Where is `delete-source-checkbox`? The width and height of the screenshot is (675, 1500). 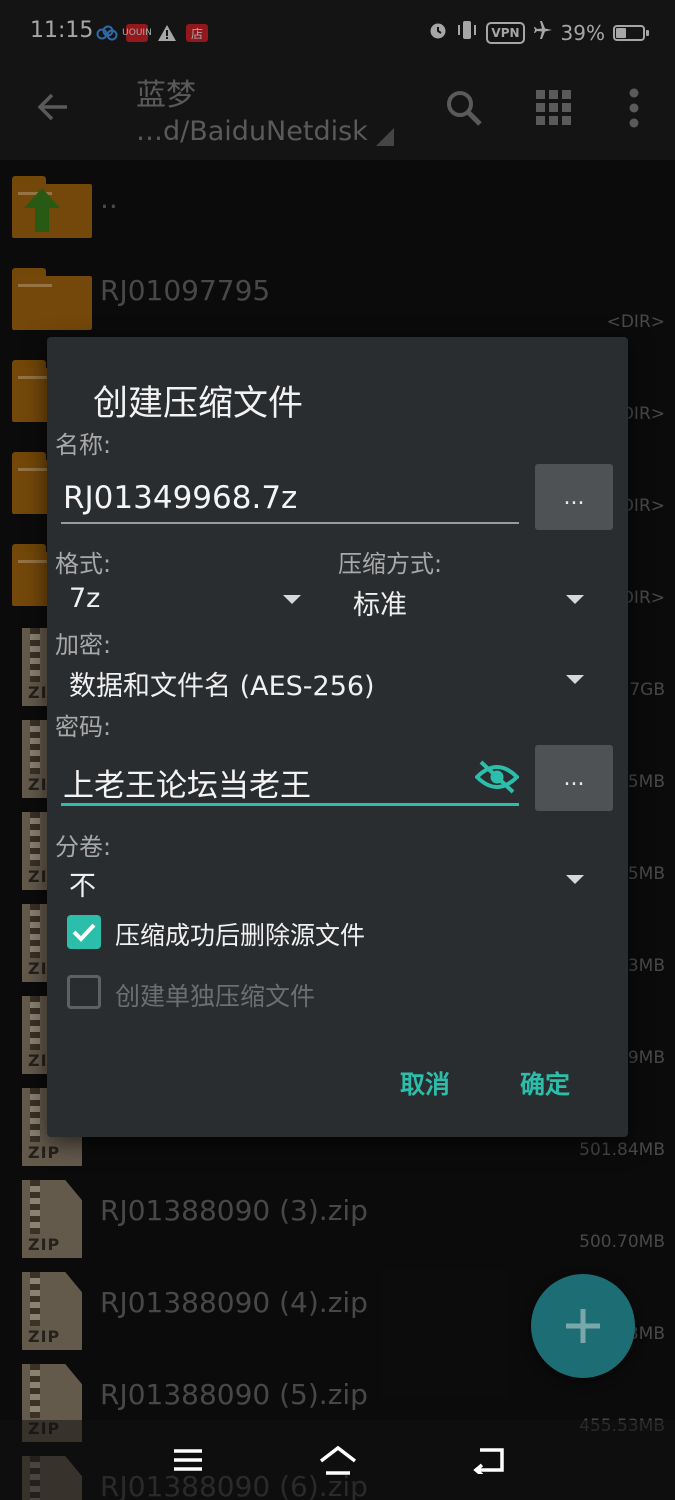
delete-source-checkbox is located at coordinates (84, 932).